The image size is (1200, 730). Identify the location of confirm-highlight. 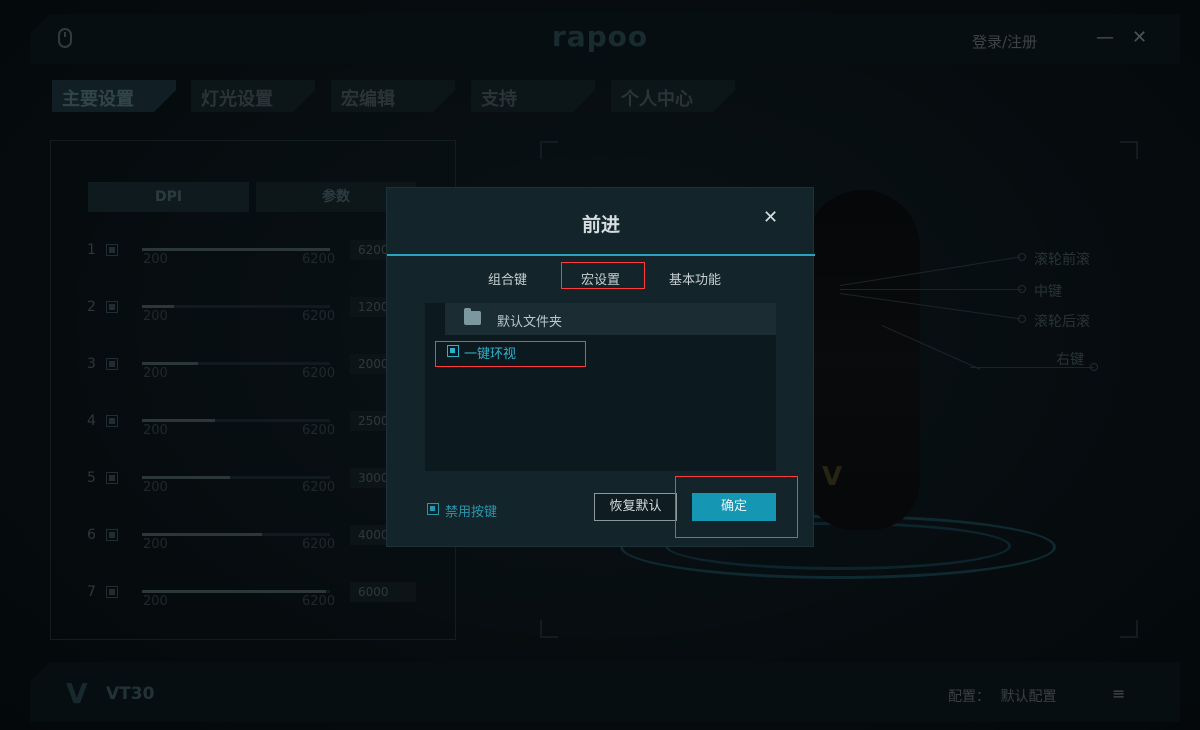
(736, 507).